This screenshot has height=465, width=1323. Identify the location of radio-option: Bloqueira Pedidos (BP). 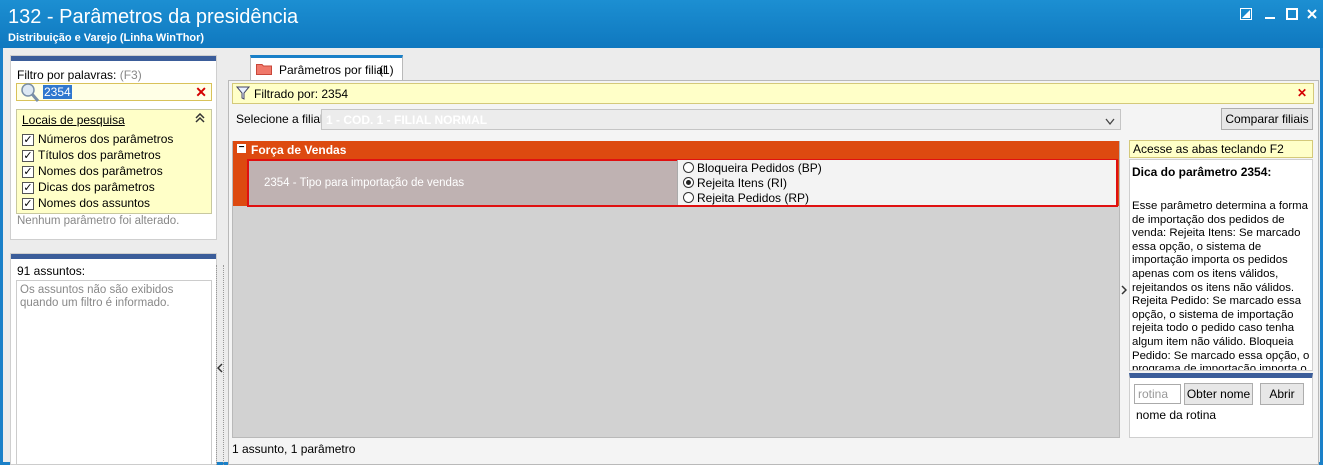
(778, 168).